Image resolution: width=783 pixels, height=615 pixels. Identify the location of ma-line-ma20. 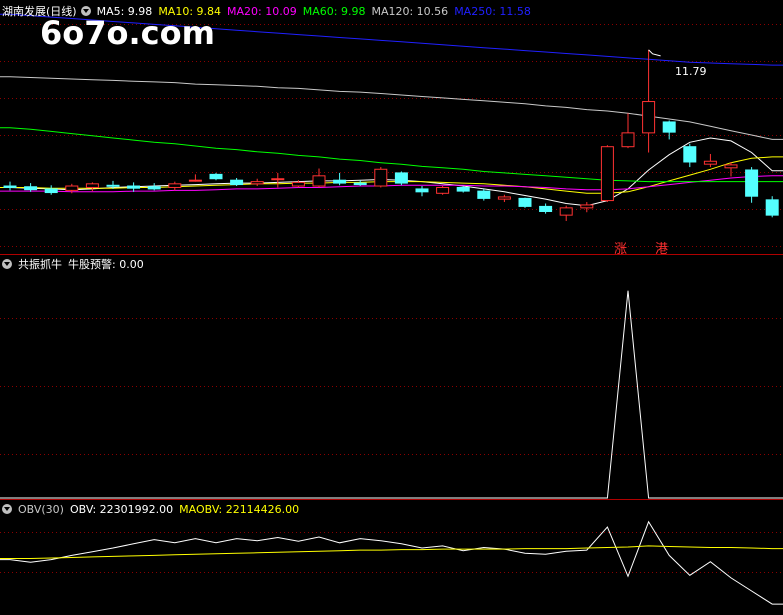
(391, 184).